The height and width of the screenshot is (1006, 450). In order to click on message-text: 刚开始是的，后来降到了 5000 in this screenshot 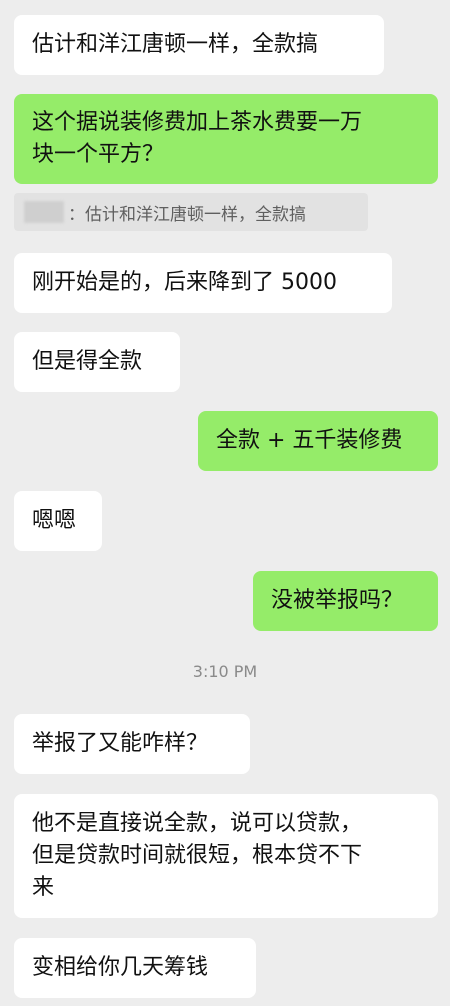, I will do `click(184, 282)`.